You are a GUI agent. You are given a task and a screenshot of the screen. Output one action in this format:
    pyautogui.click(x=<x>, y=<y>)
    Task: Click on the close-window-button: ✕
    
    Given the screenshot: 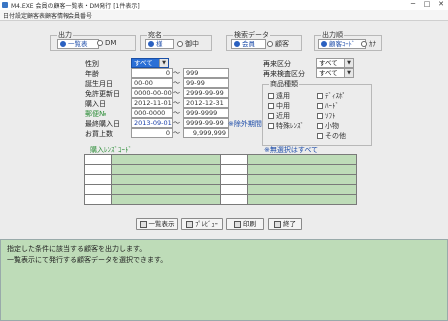 What is the action you would take?
    pyautogui.click(x=441, y=4)
    